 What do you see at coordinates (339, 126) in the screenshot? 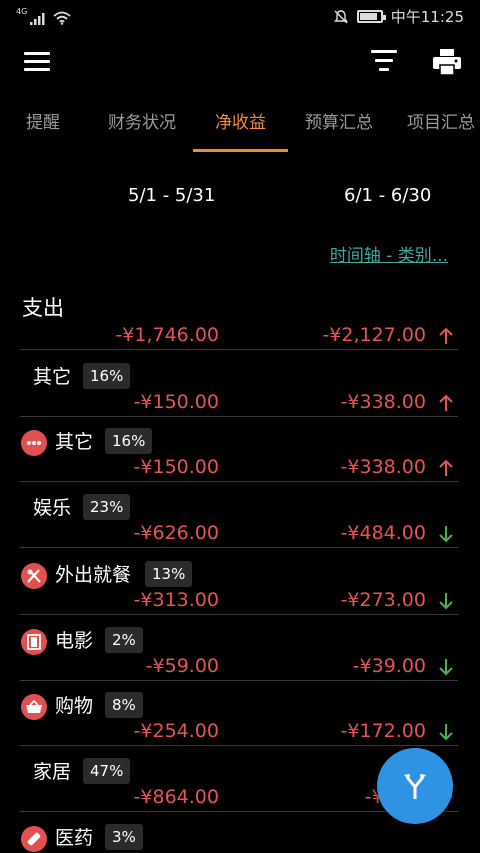
I see `tab-budget-summary: 预算汇总` at bounding box center [339, 126].